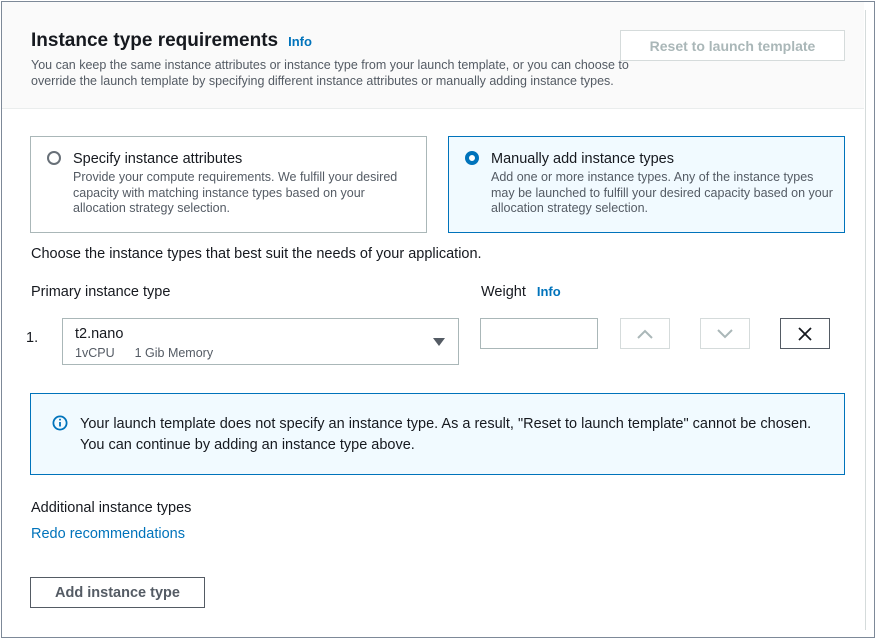 The image size is (878, 641). I want to click on selected-instance-type: t2.nano, so click(99, 334).